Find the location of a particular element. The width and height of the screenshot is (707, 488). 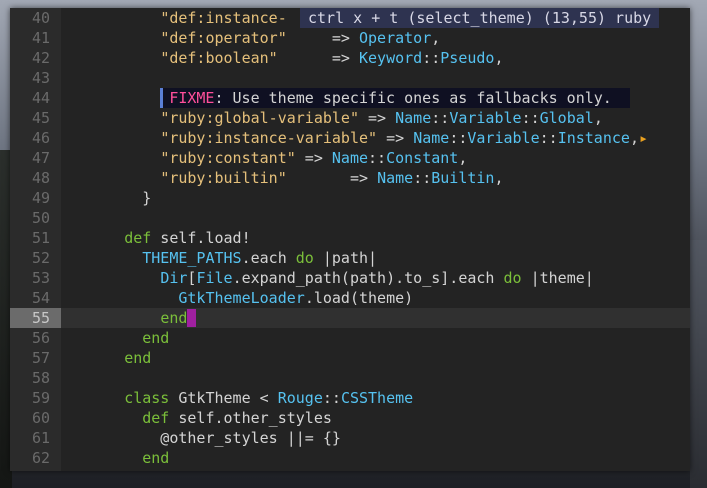

code-line: 47 "ruby:constant" => Name::Constant, is located at coordinates (350, 158).